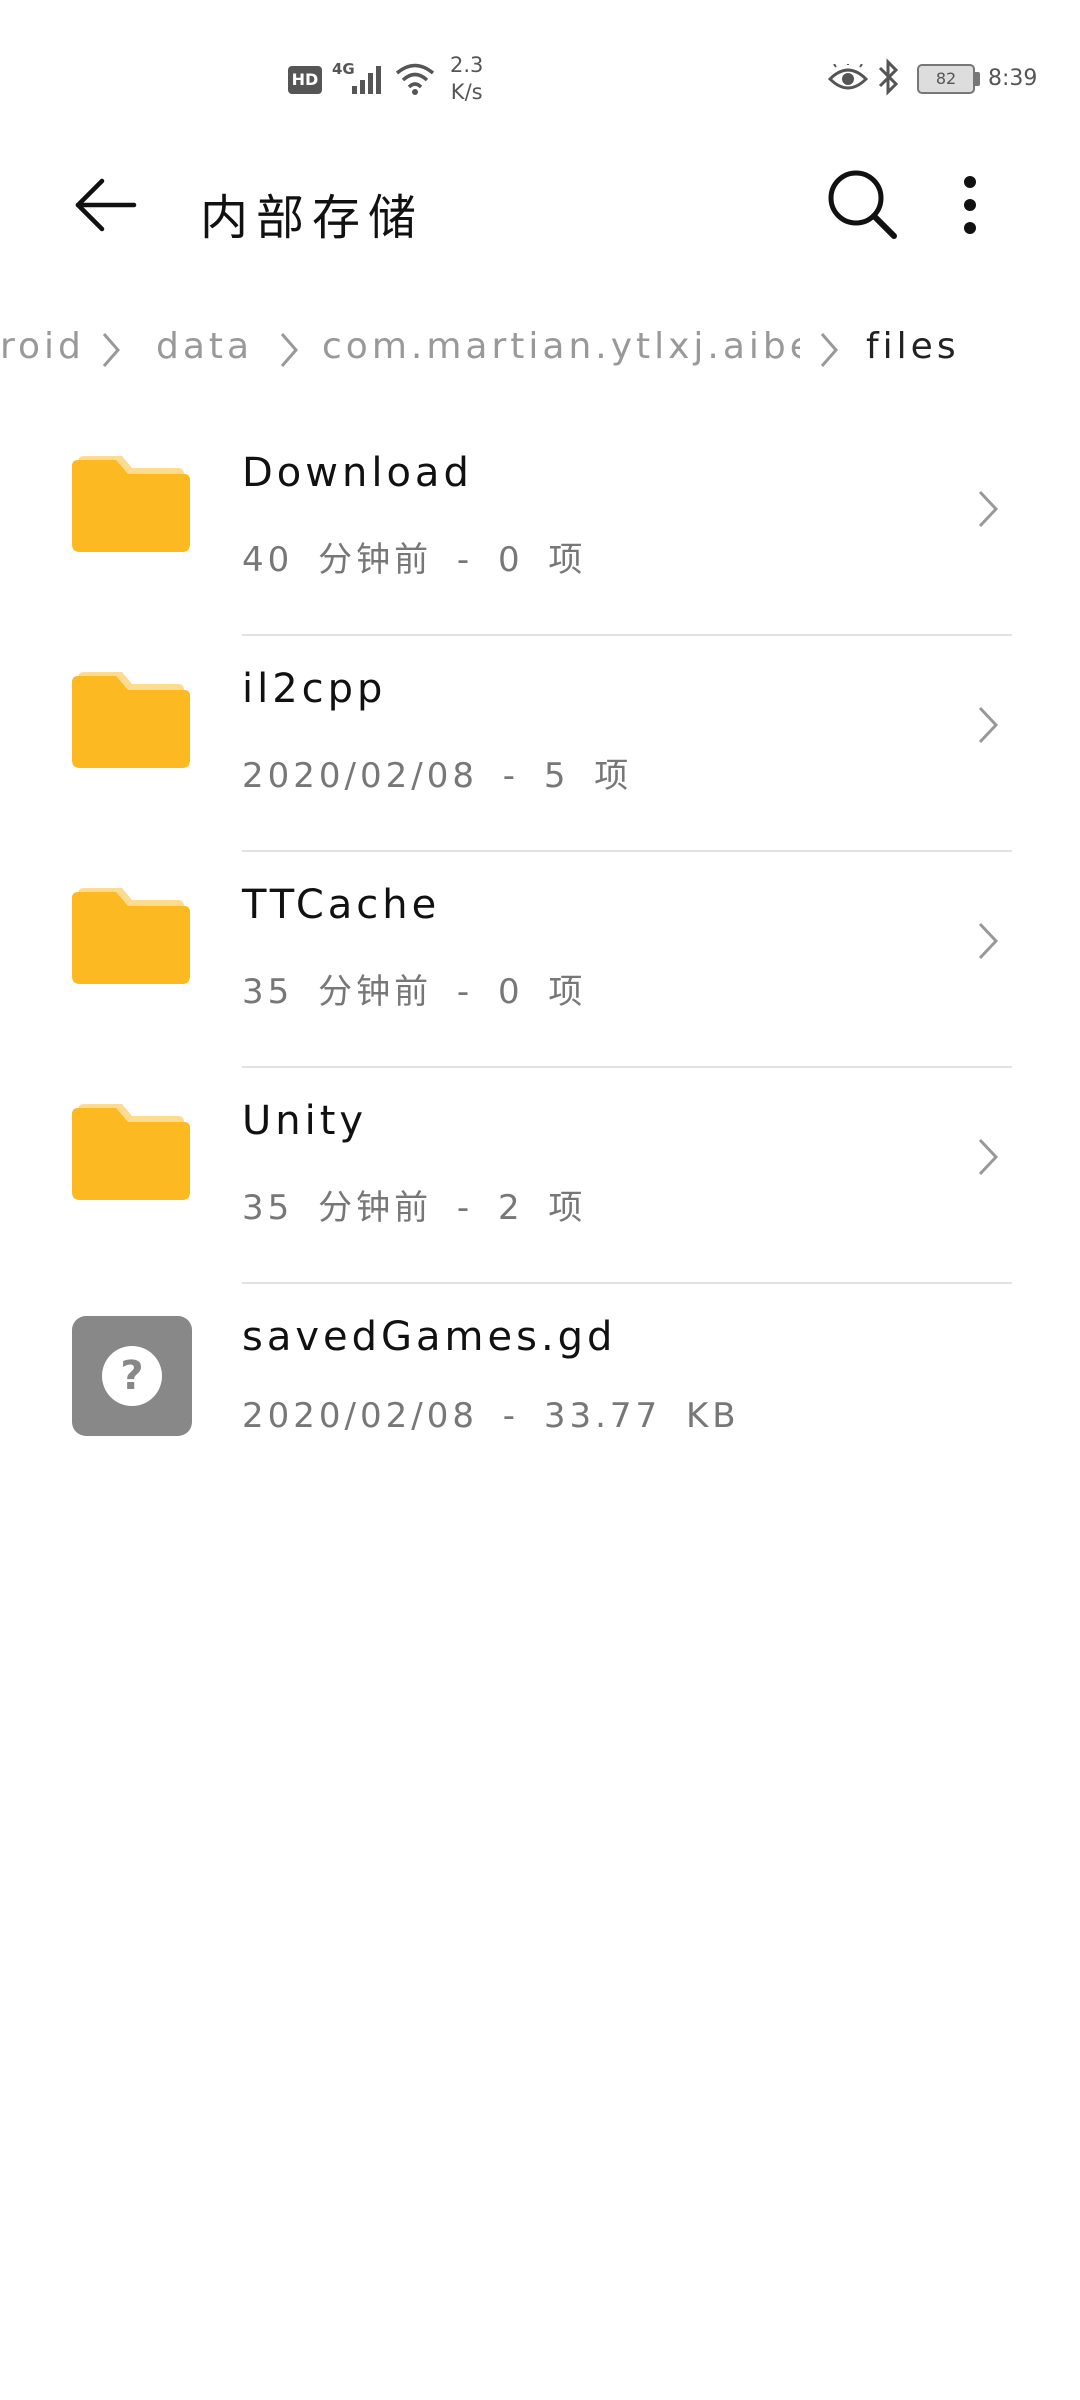 Image resolution: width=1080 pixels, height=2400 pixels. I want to click on search-button, so click(863, 205).